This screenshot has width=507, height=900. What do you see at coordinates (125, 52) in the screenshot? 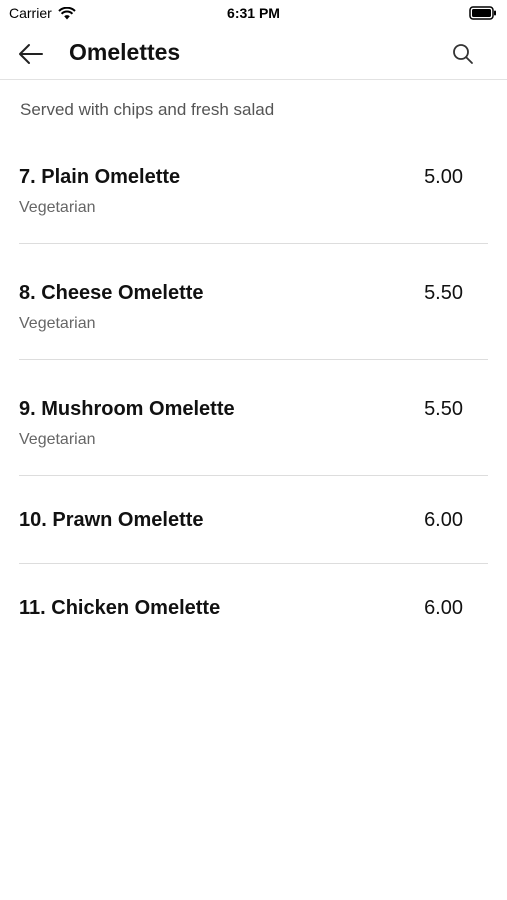
I see `page-title: Omelettes` at bounding box center [125, 52].